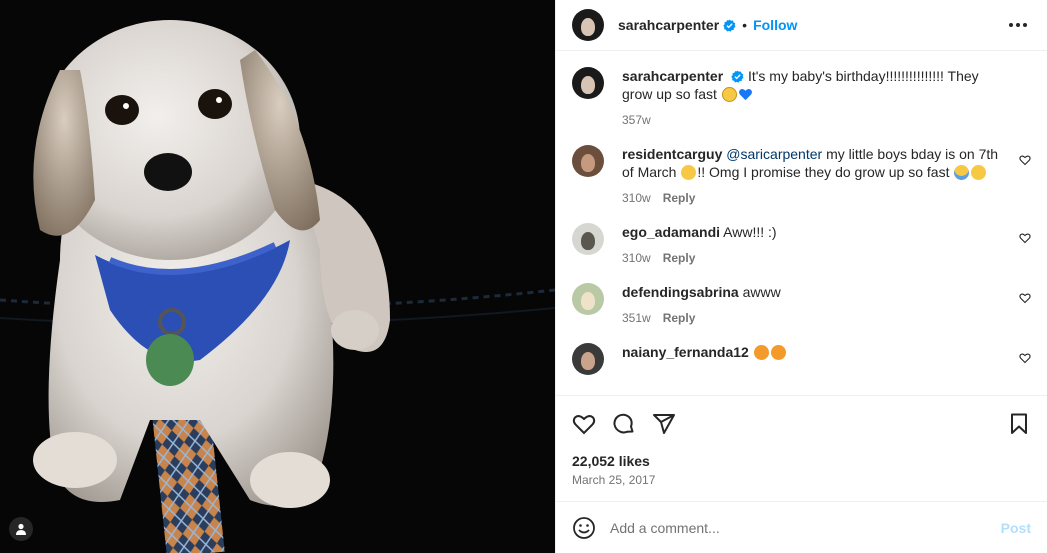 This screenshot has height=553, width=1047. Describe the element at coordinates (801, 25) in the screenshot. I see `post-header: sarahcarpenter • Follow` at that location.